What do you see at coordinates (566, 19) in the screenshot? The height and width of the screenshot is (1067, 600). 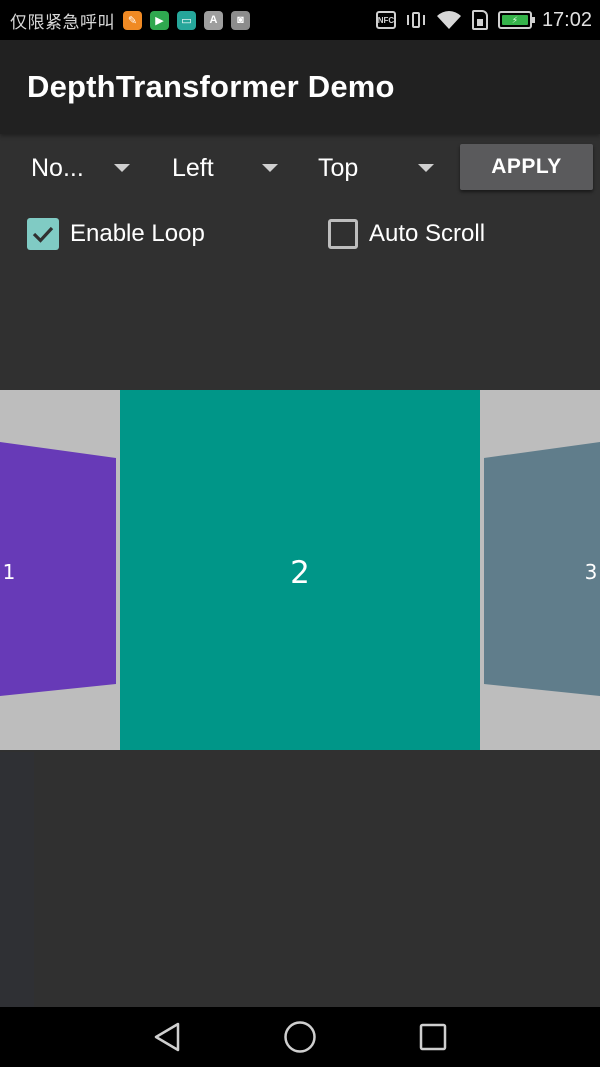 I see `clock: 17:02` at bounding box center [566, 19].